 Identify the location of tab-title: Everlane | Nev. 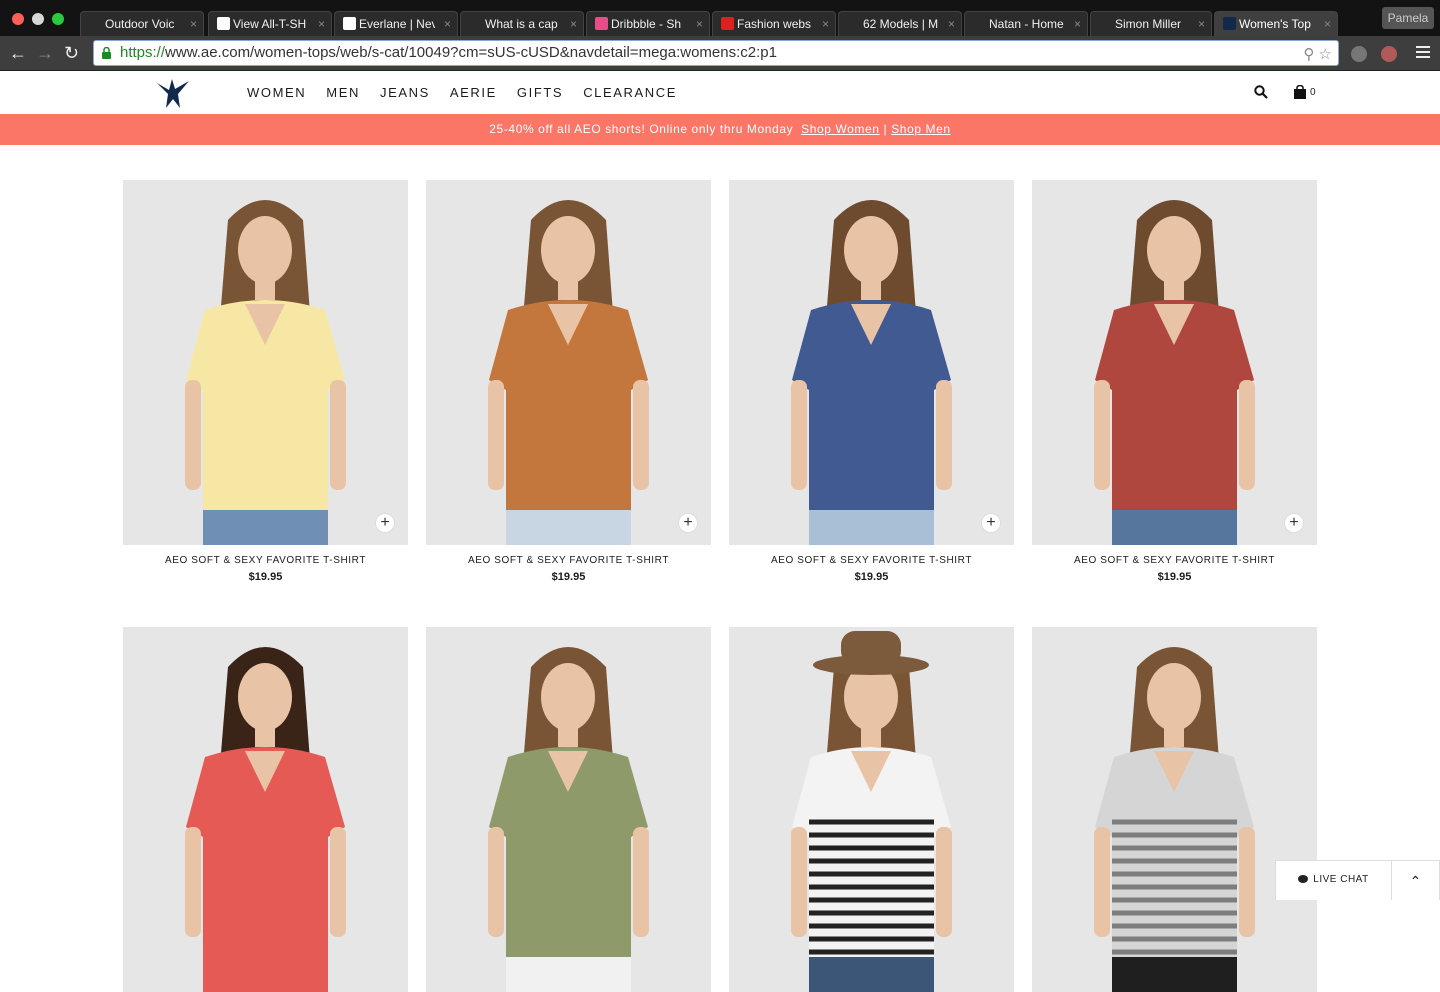
(397, 24).